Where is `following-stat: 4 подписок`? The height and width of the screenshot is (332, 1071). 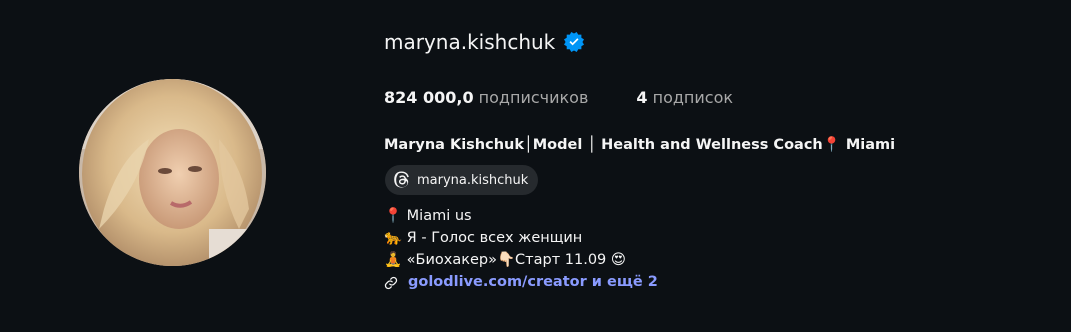
following-stat: 4 подписок is located at coordinates (684, 97).